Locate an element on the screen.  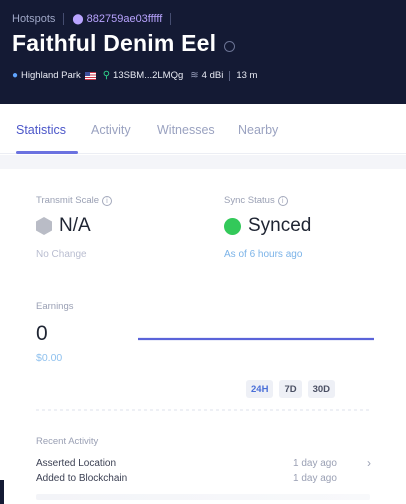
earnings-label: Earnings is located at coordinates (55, 306).